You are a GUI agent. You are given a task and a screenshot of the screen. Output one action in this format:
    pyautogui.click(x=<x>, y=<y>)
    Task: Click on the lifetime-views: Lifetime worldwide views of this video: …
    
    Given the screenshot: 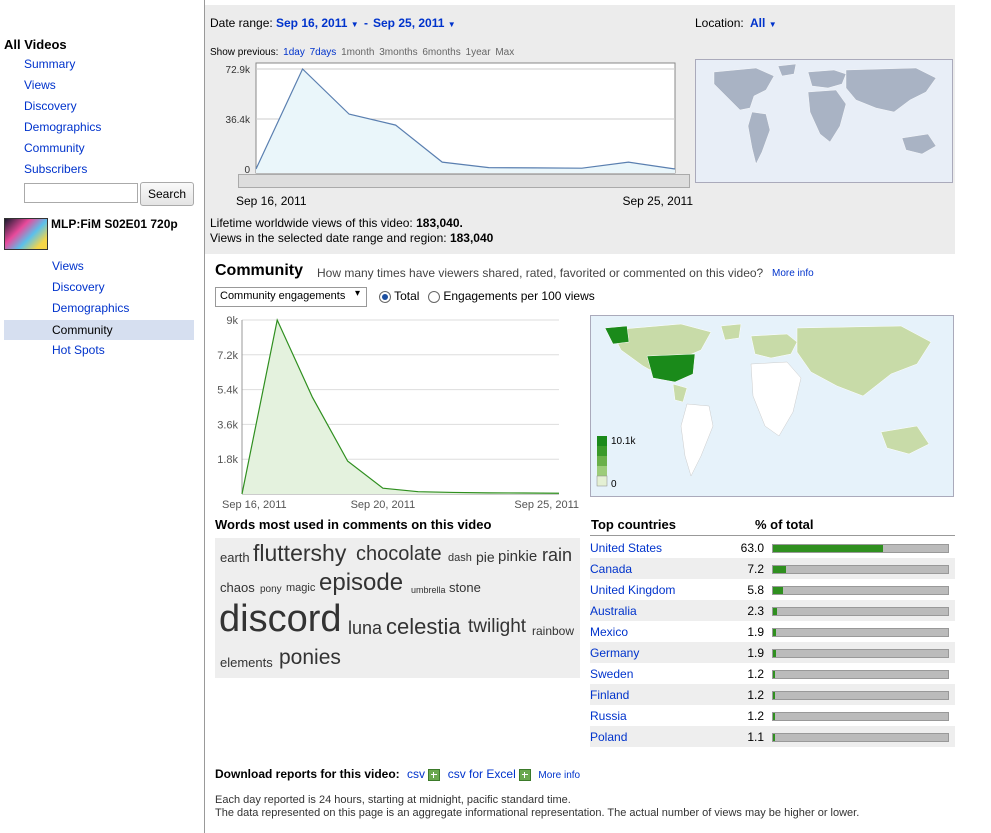 What is the action you would take?
    pyautogui.click(x=336, y=223)
    